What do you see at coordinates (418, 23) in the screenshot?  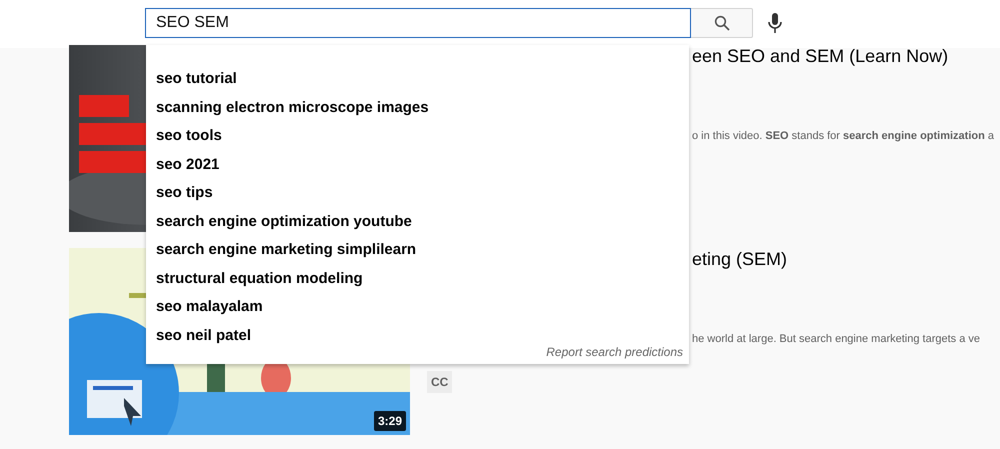 I see `search-field: SEO SEM` at bounding box center [418, 23].